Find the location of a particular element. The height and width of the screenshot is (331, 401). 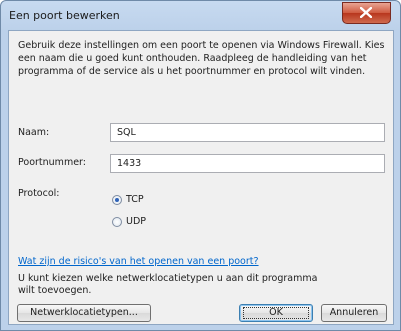

close-icon is located at coordinates (366, 12).